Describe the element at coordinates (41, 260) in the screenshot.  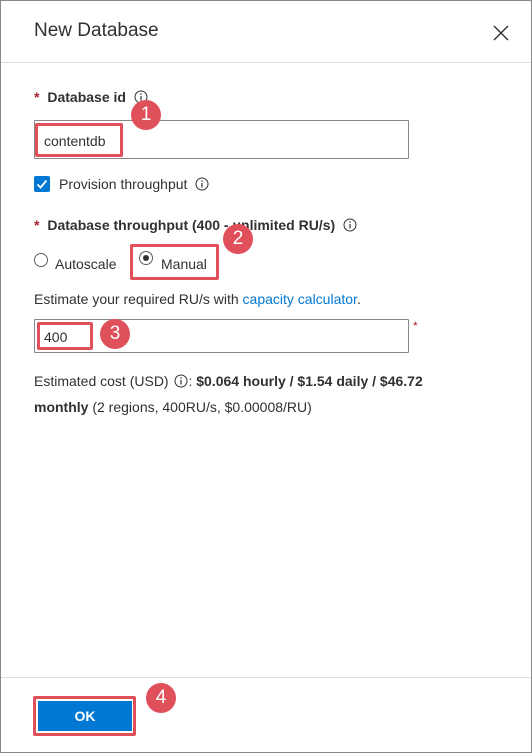
I see `autoscale-radio` at that location.